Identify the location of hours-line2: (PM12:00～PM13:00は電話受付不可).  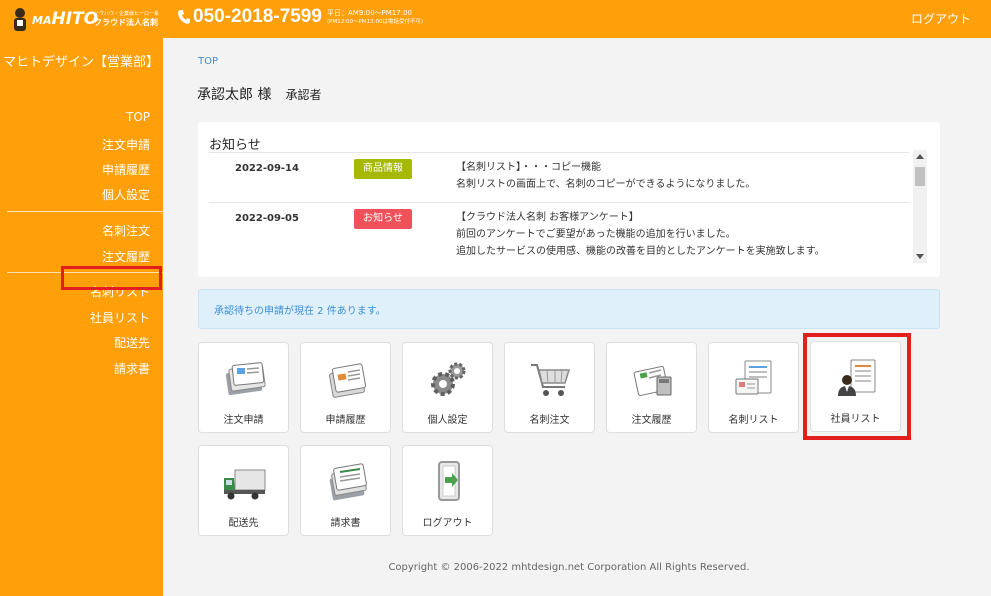
(375, 22).